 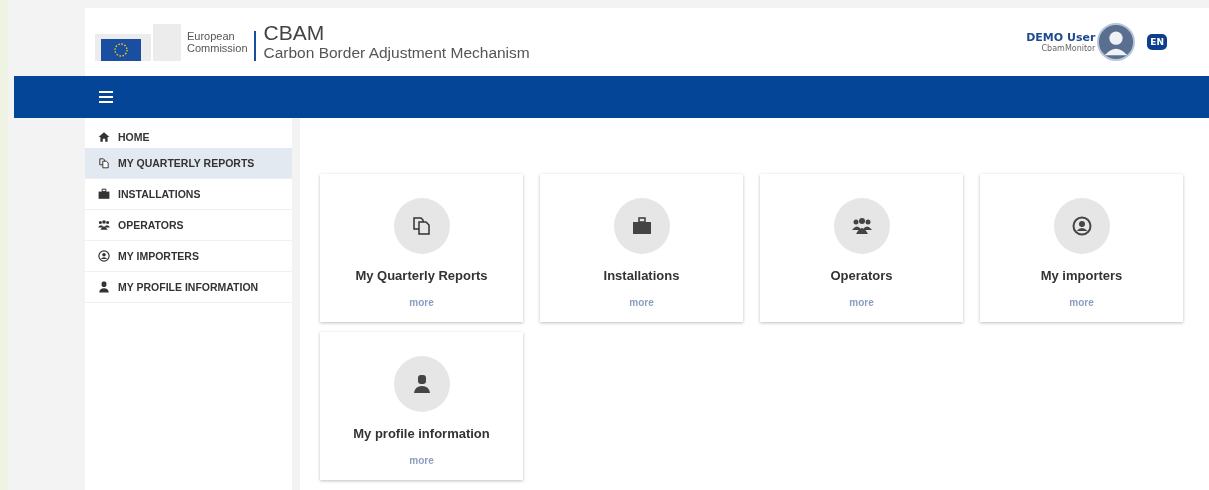 I want to click on logo-text: Commission, so click(x=217, y=48).